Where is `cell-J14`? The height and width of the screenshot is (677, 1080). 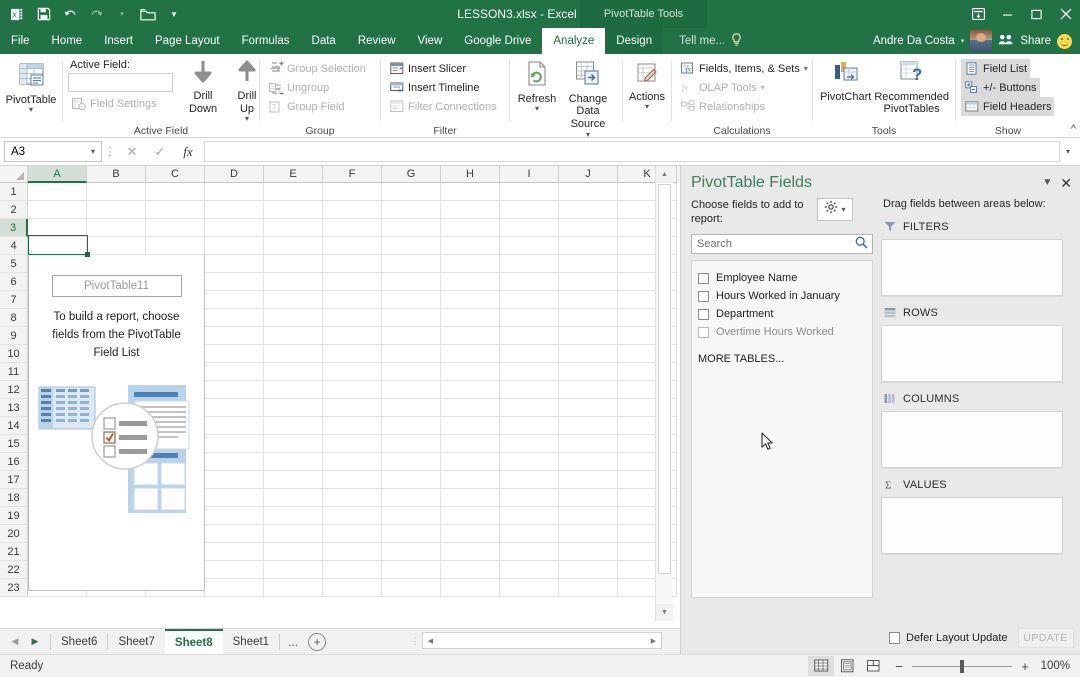
cell-J14 is located at coordinates (588, 426).